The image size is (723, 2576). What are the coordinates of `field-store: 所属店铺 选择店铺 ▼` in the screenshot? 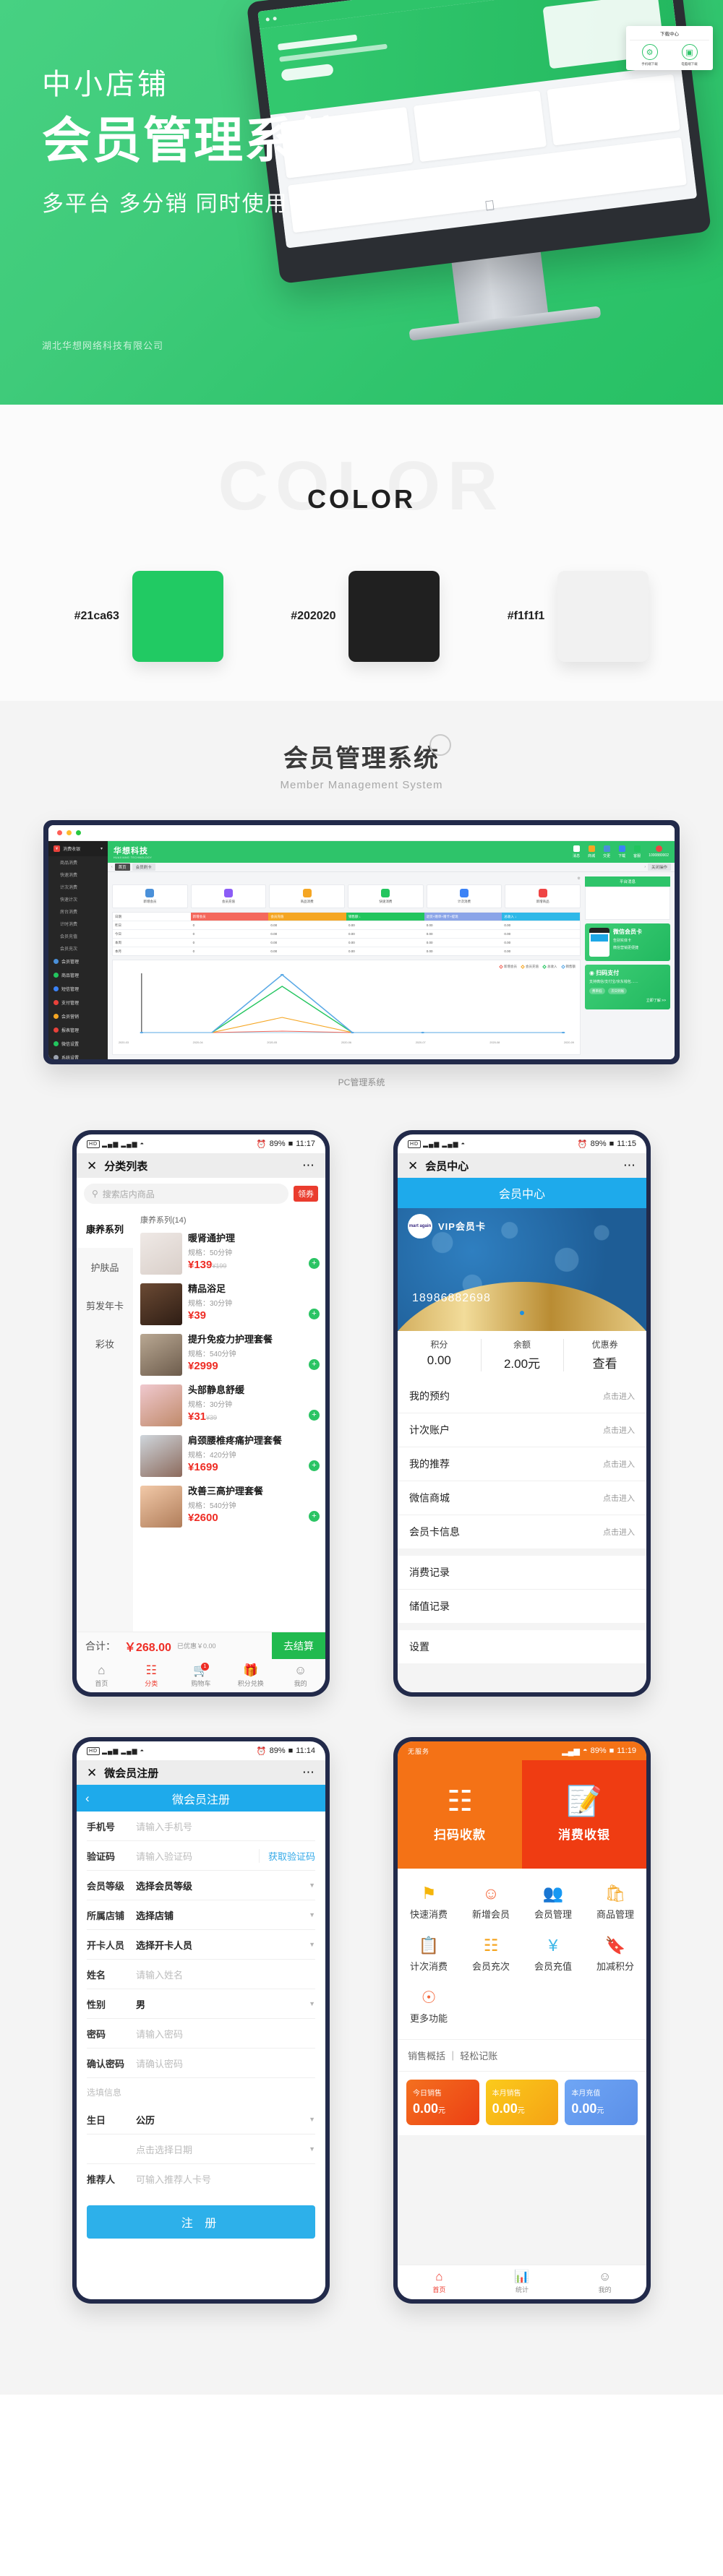 It's located at (201, 1915).